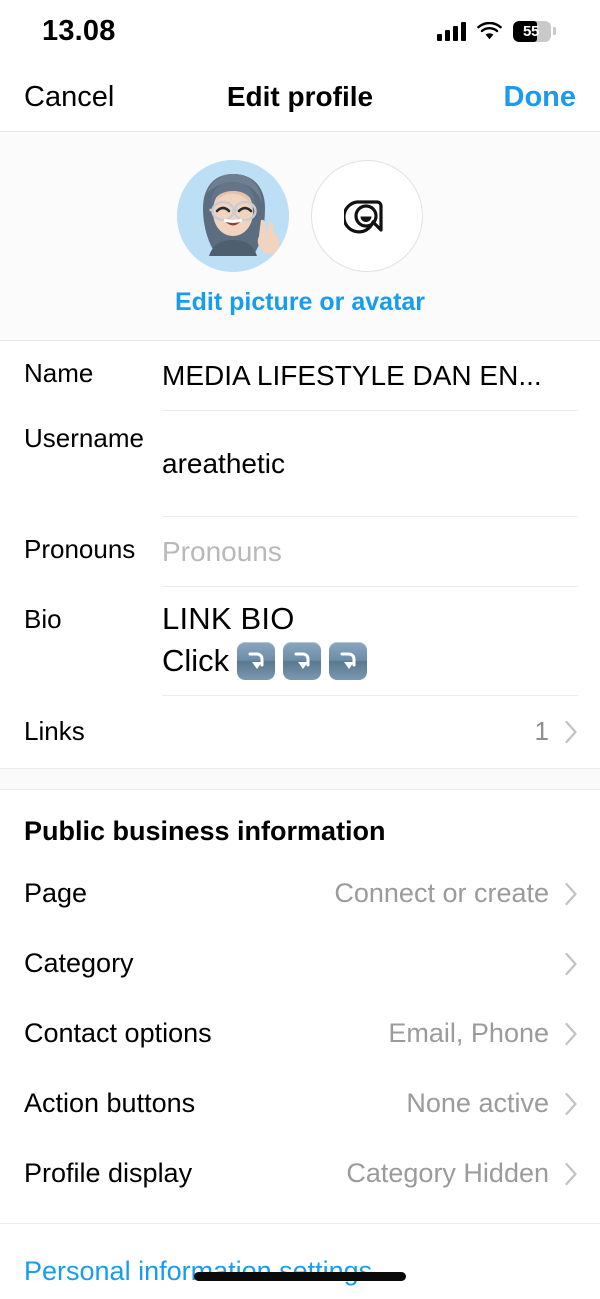  What do you see at coordinates (69, 97) in the screenshot?
I see `cancel-button: Cancel` at bounding box center [69, 97].